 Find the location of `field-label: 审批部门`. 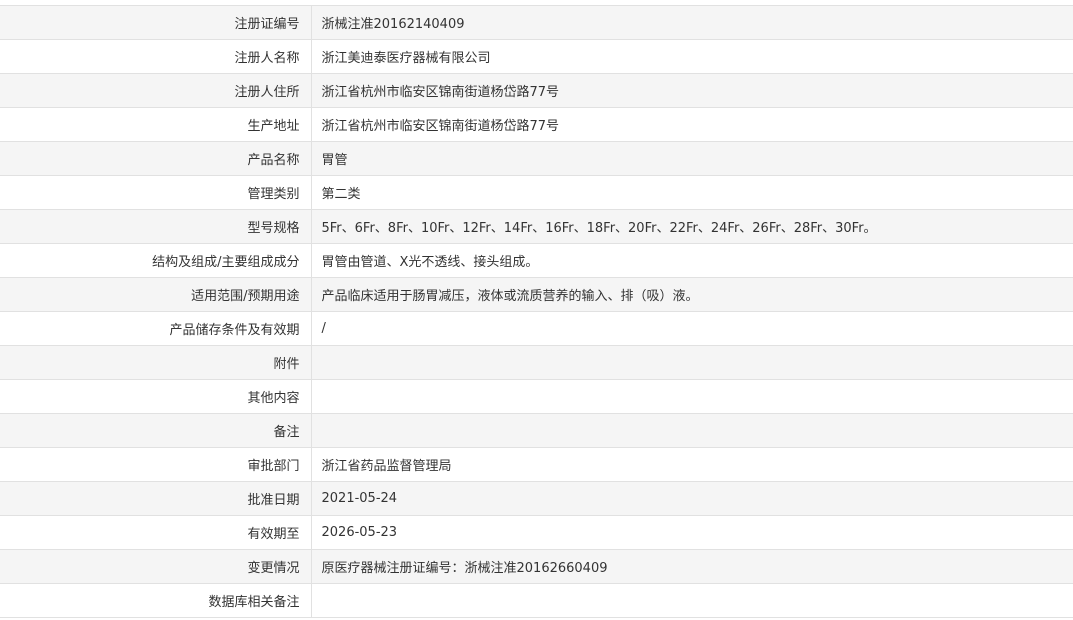

field-label: 审批部门 is located at coordinates (156, 464).